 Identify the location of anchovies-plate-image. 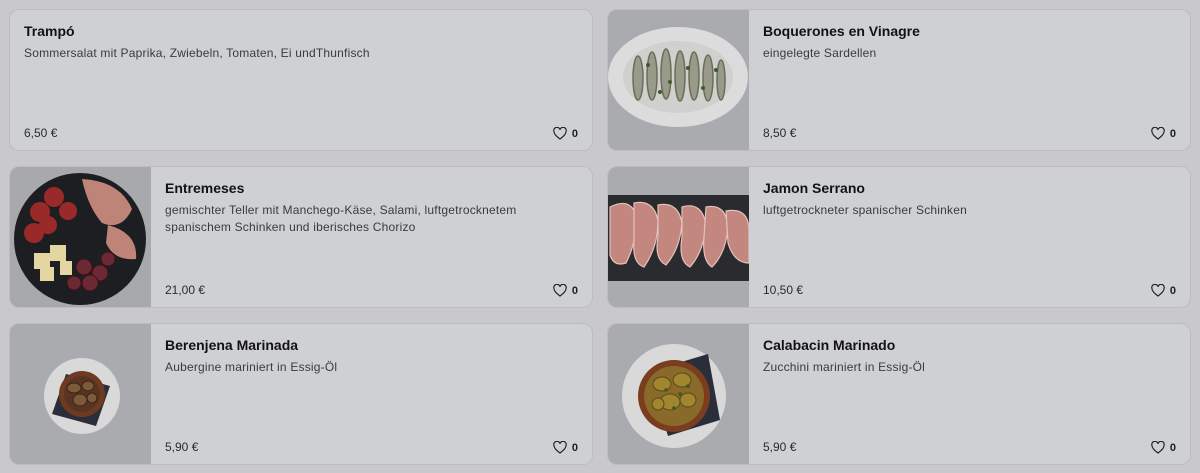
(678, 80).